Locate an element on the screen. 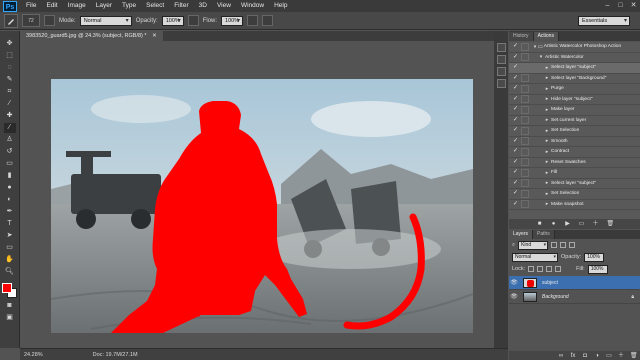  opacity-field: 100% is located at coordinates (172, 20).